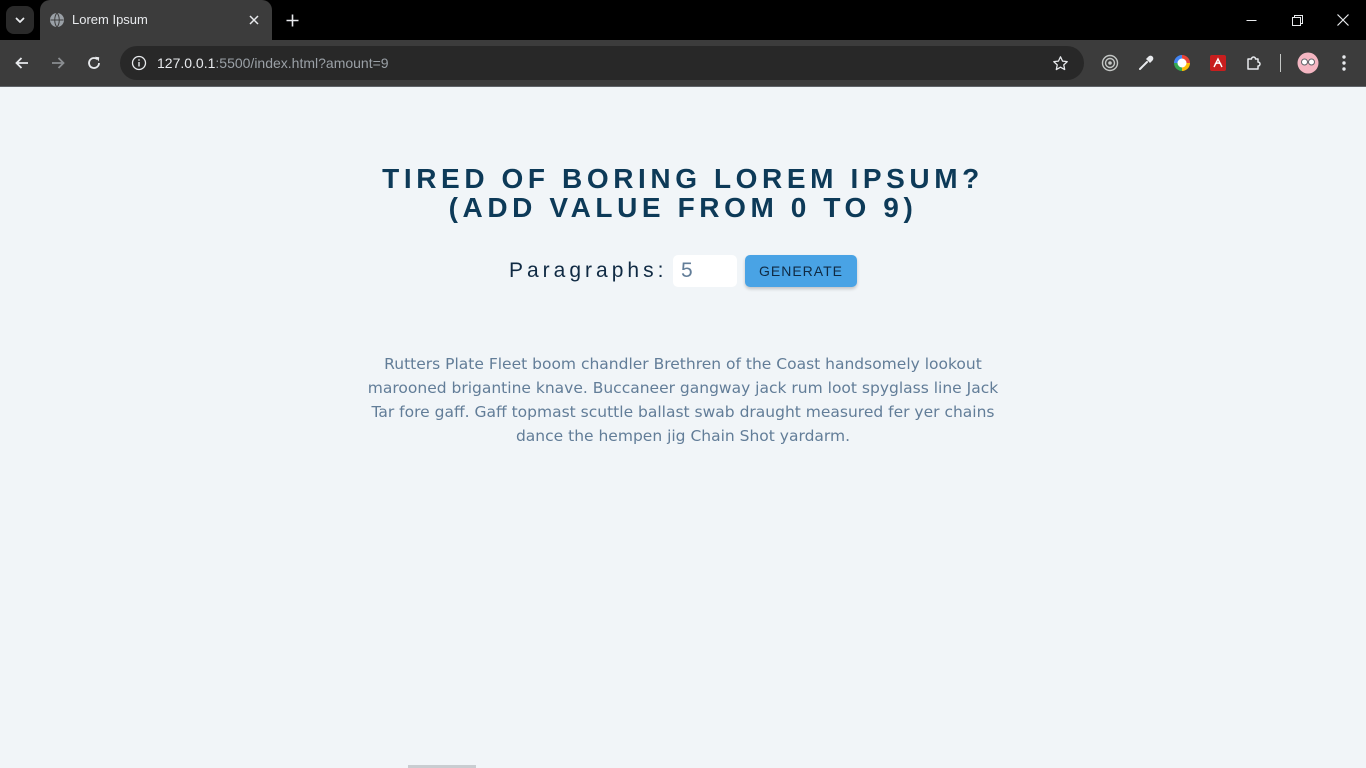 The image size is (1366, 768). I want to click on extension-color-button, so click(1182, 63).